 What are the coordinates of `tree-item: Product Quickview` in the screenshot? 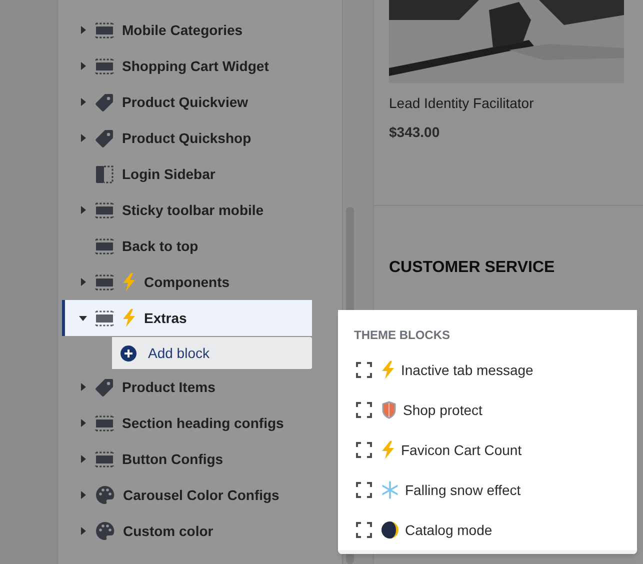 It's located at (187, 102).